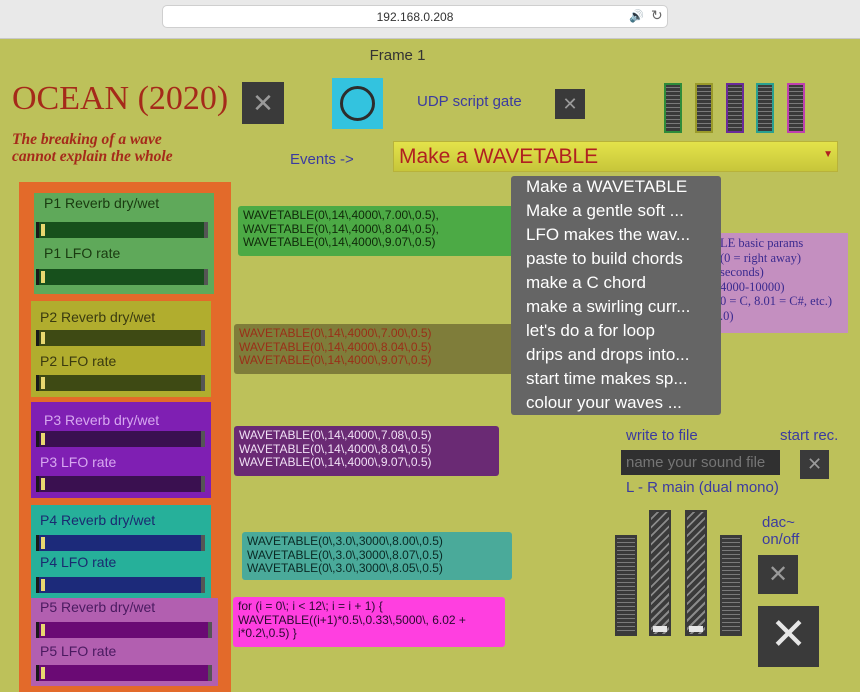  Describe the element at coordinates (626, 585) in the screenshot. I see `left-level-meter` at that location.